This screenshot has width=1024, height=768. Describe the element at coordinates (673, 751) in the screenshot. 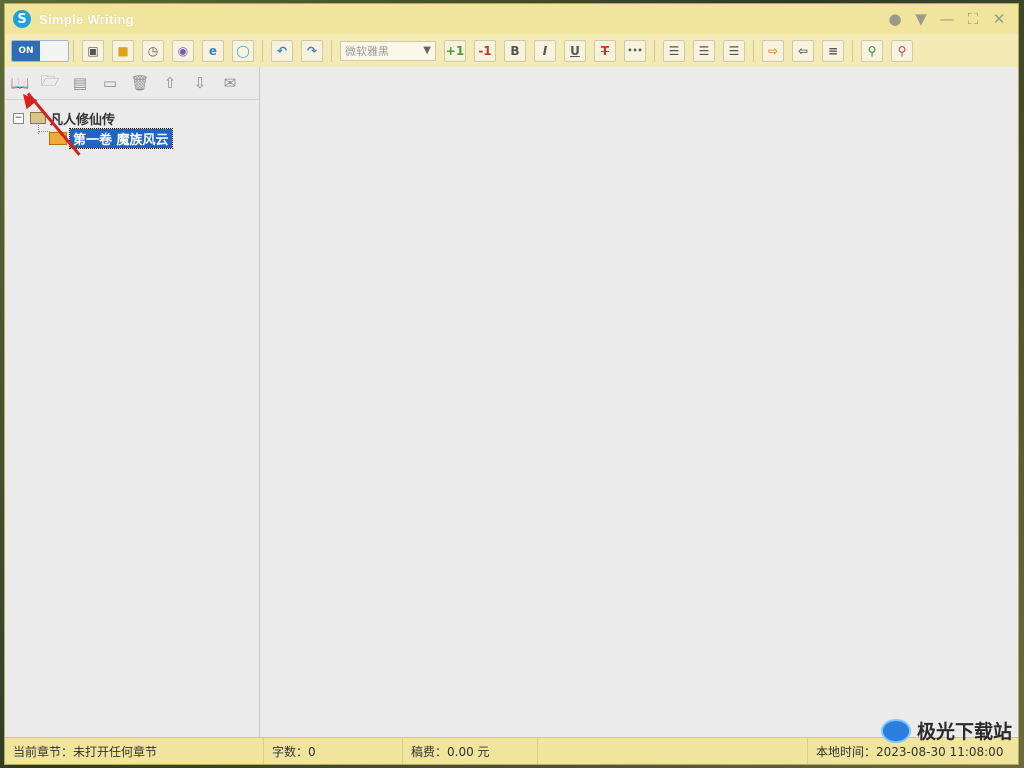

I see `status-spacer` at that location.